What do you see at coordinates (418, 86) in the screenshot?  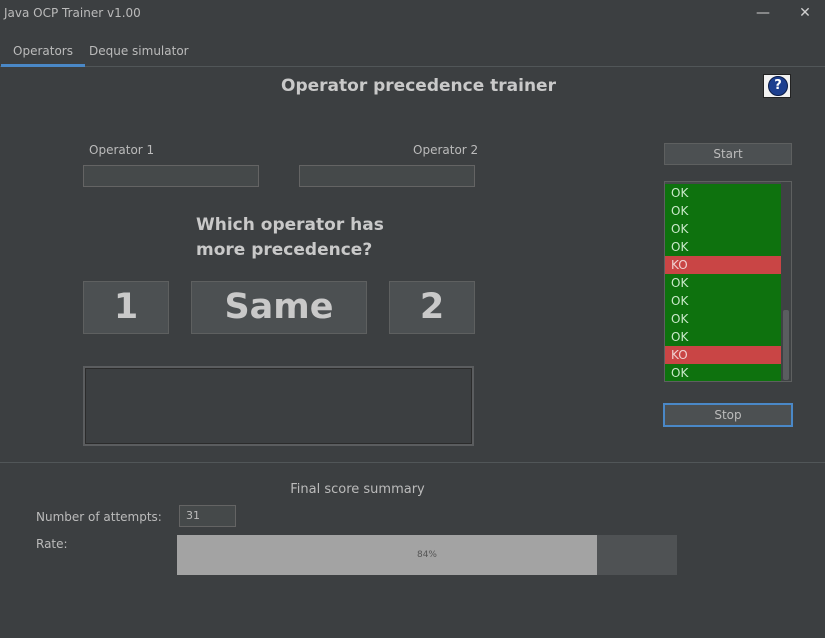 I see `page-title: Operator precedence trainer` at bounding box center [418, 86].